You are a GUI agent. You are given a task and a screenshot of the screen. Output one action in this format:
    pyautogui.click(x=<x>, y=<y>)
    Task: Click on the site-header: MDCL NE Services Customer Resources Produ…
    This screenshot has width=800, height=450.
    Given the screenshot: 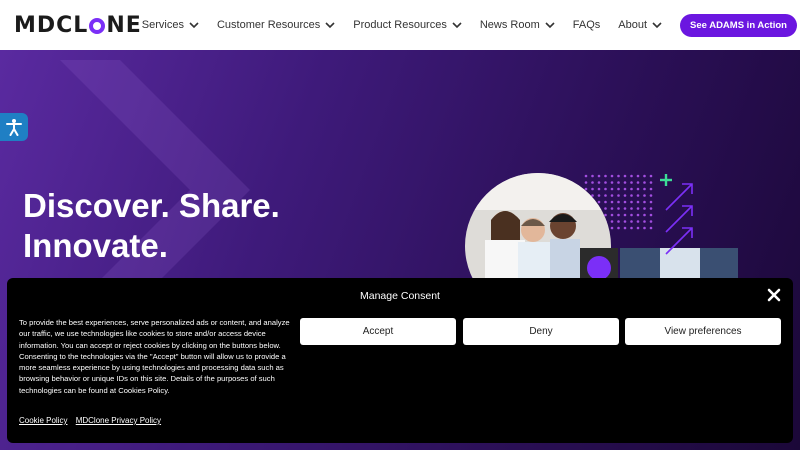 What is the action you would take?
    pyautogui.click(x=400, y=25)
    